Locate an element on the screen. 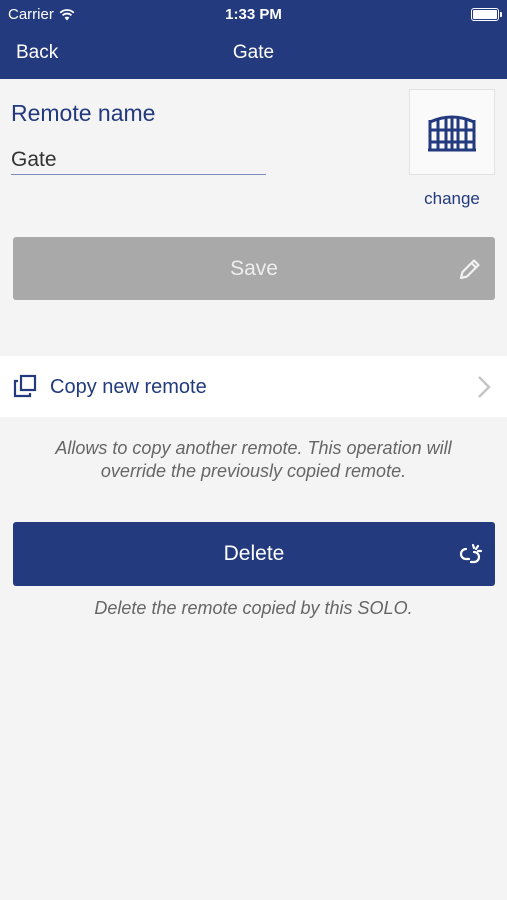 The image size is (507, 900). status-bar: Carrier 1:33 PM is located at coordinates (253, 14).